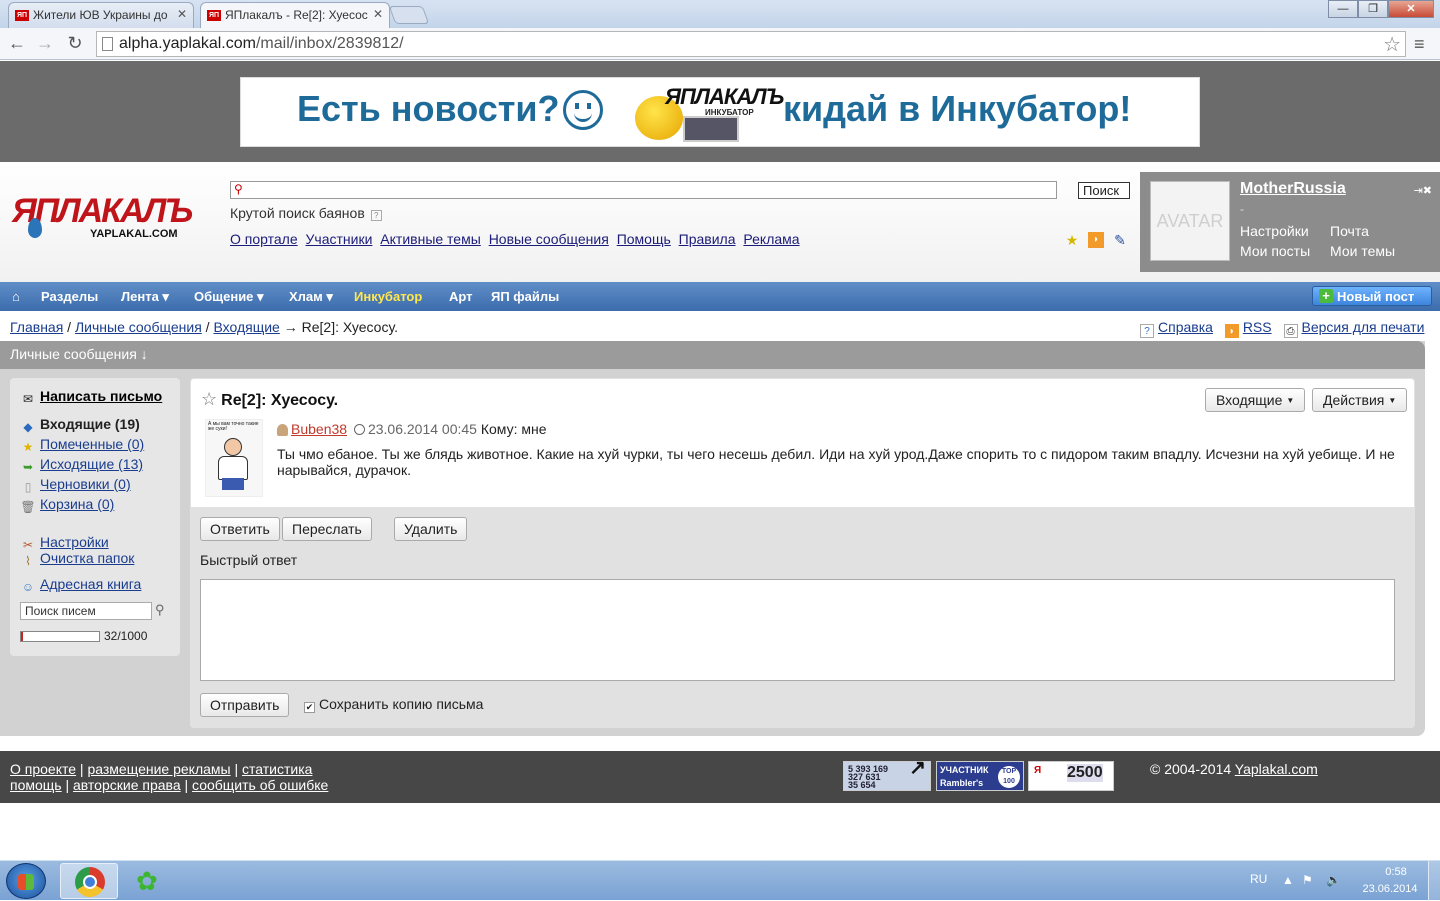 This screenshot has height=901, width=1440. I want to click on username-link: MotherRussia, so click(1293, 189).